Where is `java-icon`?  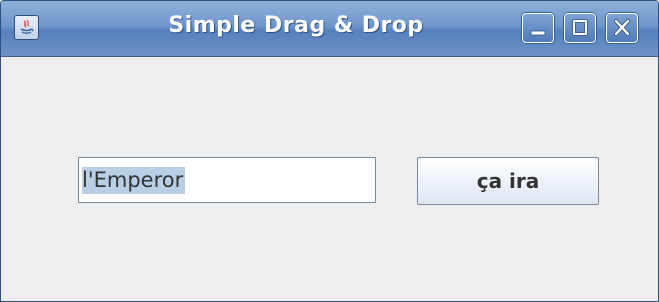 java-icon is located at coordinates (26, 27).